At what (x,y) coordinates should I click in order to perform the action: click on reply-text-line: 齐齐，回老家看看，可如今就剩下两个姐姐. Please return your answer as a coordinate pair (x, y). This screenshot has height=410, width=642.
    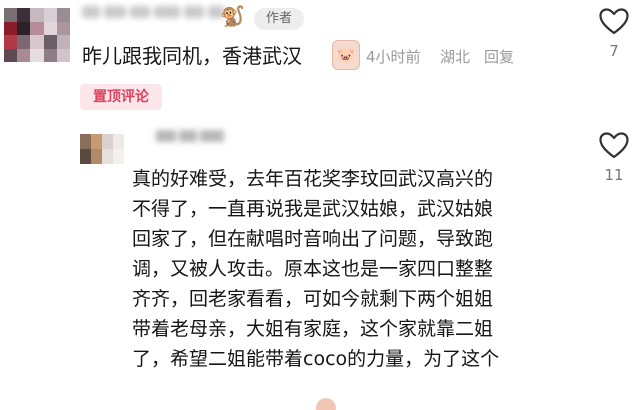
    Looking at the image, I should click on (313, 299).